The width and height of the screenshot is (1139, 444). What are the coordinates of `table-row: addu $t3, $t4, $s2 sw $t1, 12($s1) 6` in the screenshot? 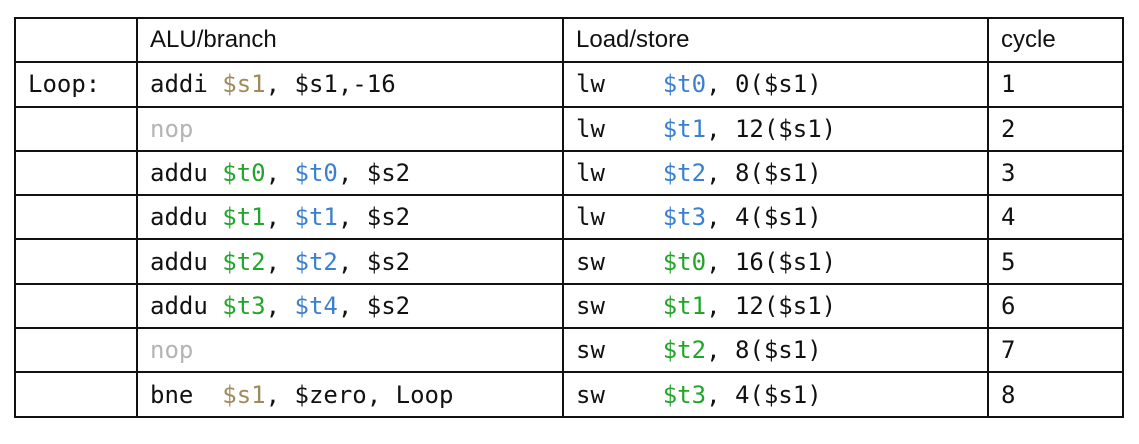 It's located at (569, 306).